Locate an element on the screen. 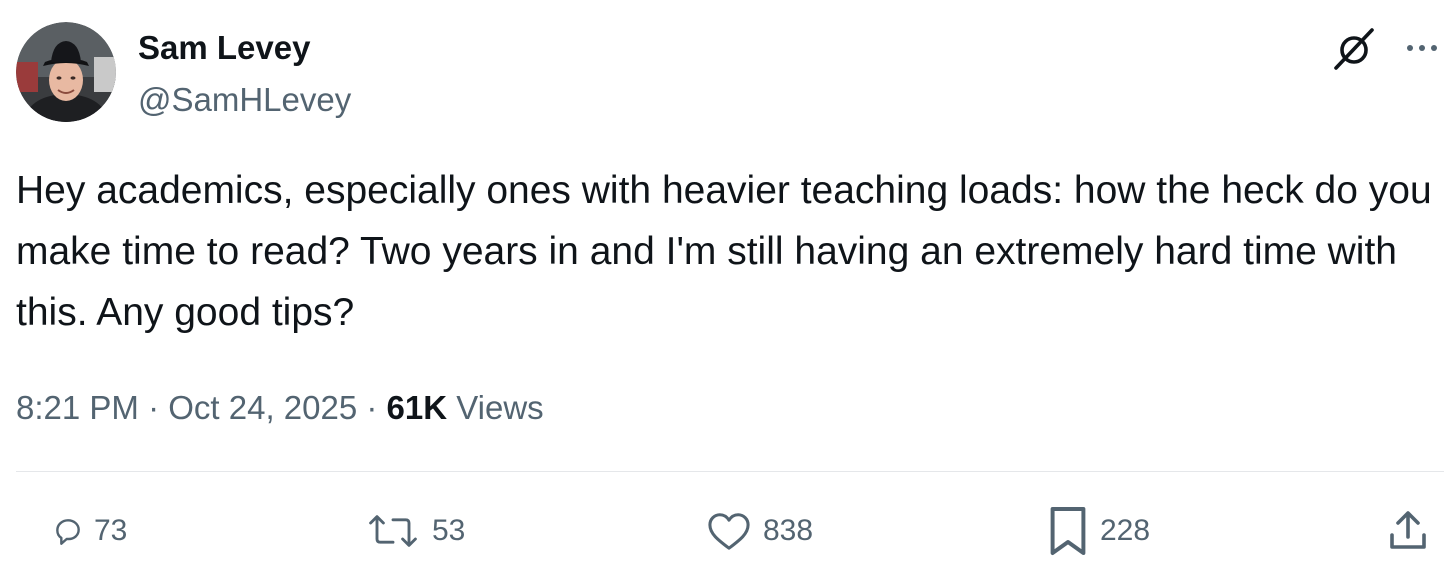 Image resolution: width=1456 pixels, height=565 pixels. grok-icon is located at coordinates (1355, 49).